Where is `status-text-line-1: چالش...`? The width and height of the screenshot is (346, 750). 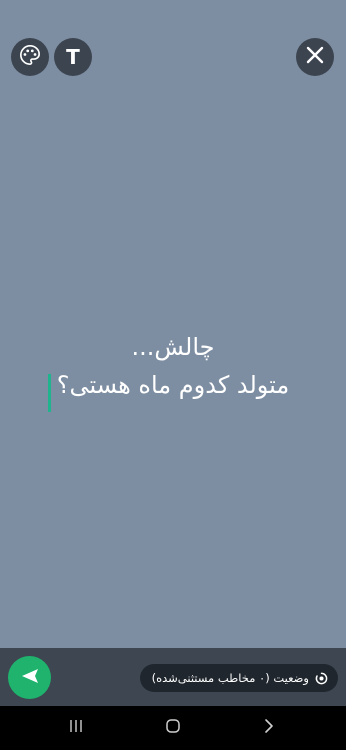
status-text-line-1: چالش... is located at coordinates (173, 347).